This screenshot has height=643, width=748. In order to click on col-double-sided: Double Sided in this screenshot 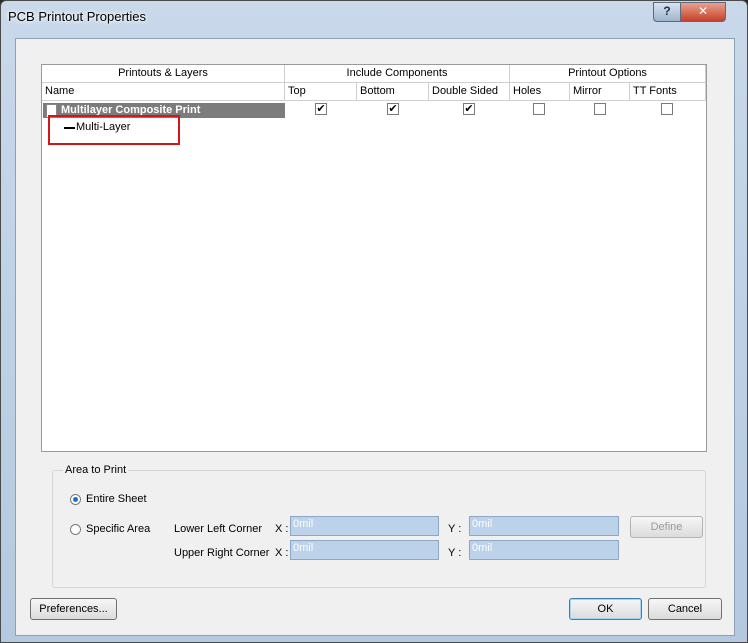, I will do `click(469, 92)`.